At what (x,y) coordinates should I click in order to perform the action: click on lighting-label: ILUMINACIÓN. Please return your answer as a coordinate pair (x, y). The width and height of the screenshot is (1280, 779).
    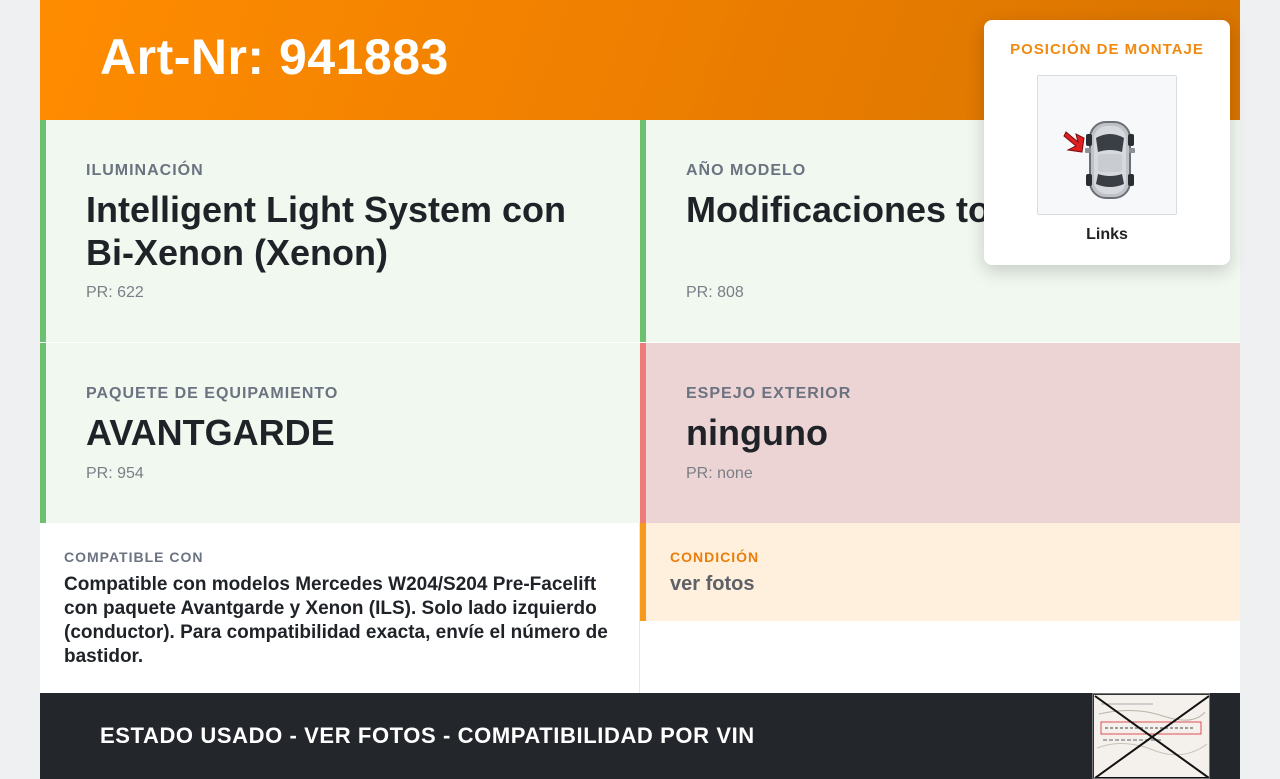
    Looking at the image, I should click on (145, 170).